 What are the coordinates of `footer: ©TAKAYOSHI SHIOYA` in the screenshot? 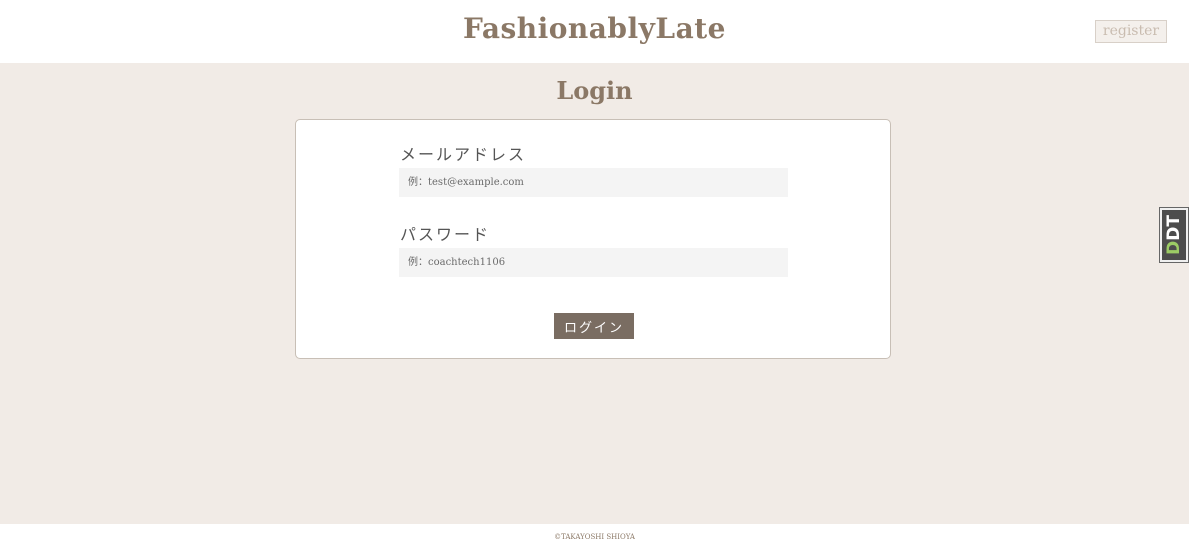 It's located at (594, 533).